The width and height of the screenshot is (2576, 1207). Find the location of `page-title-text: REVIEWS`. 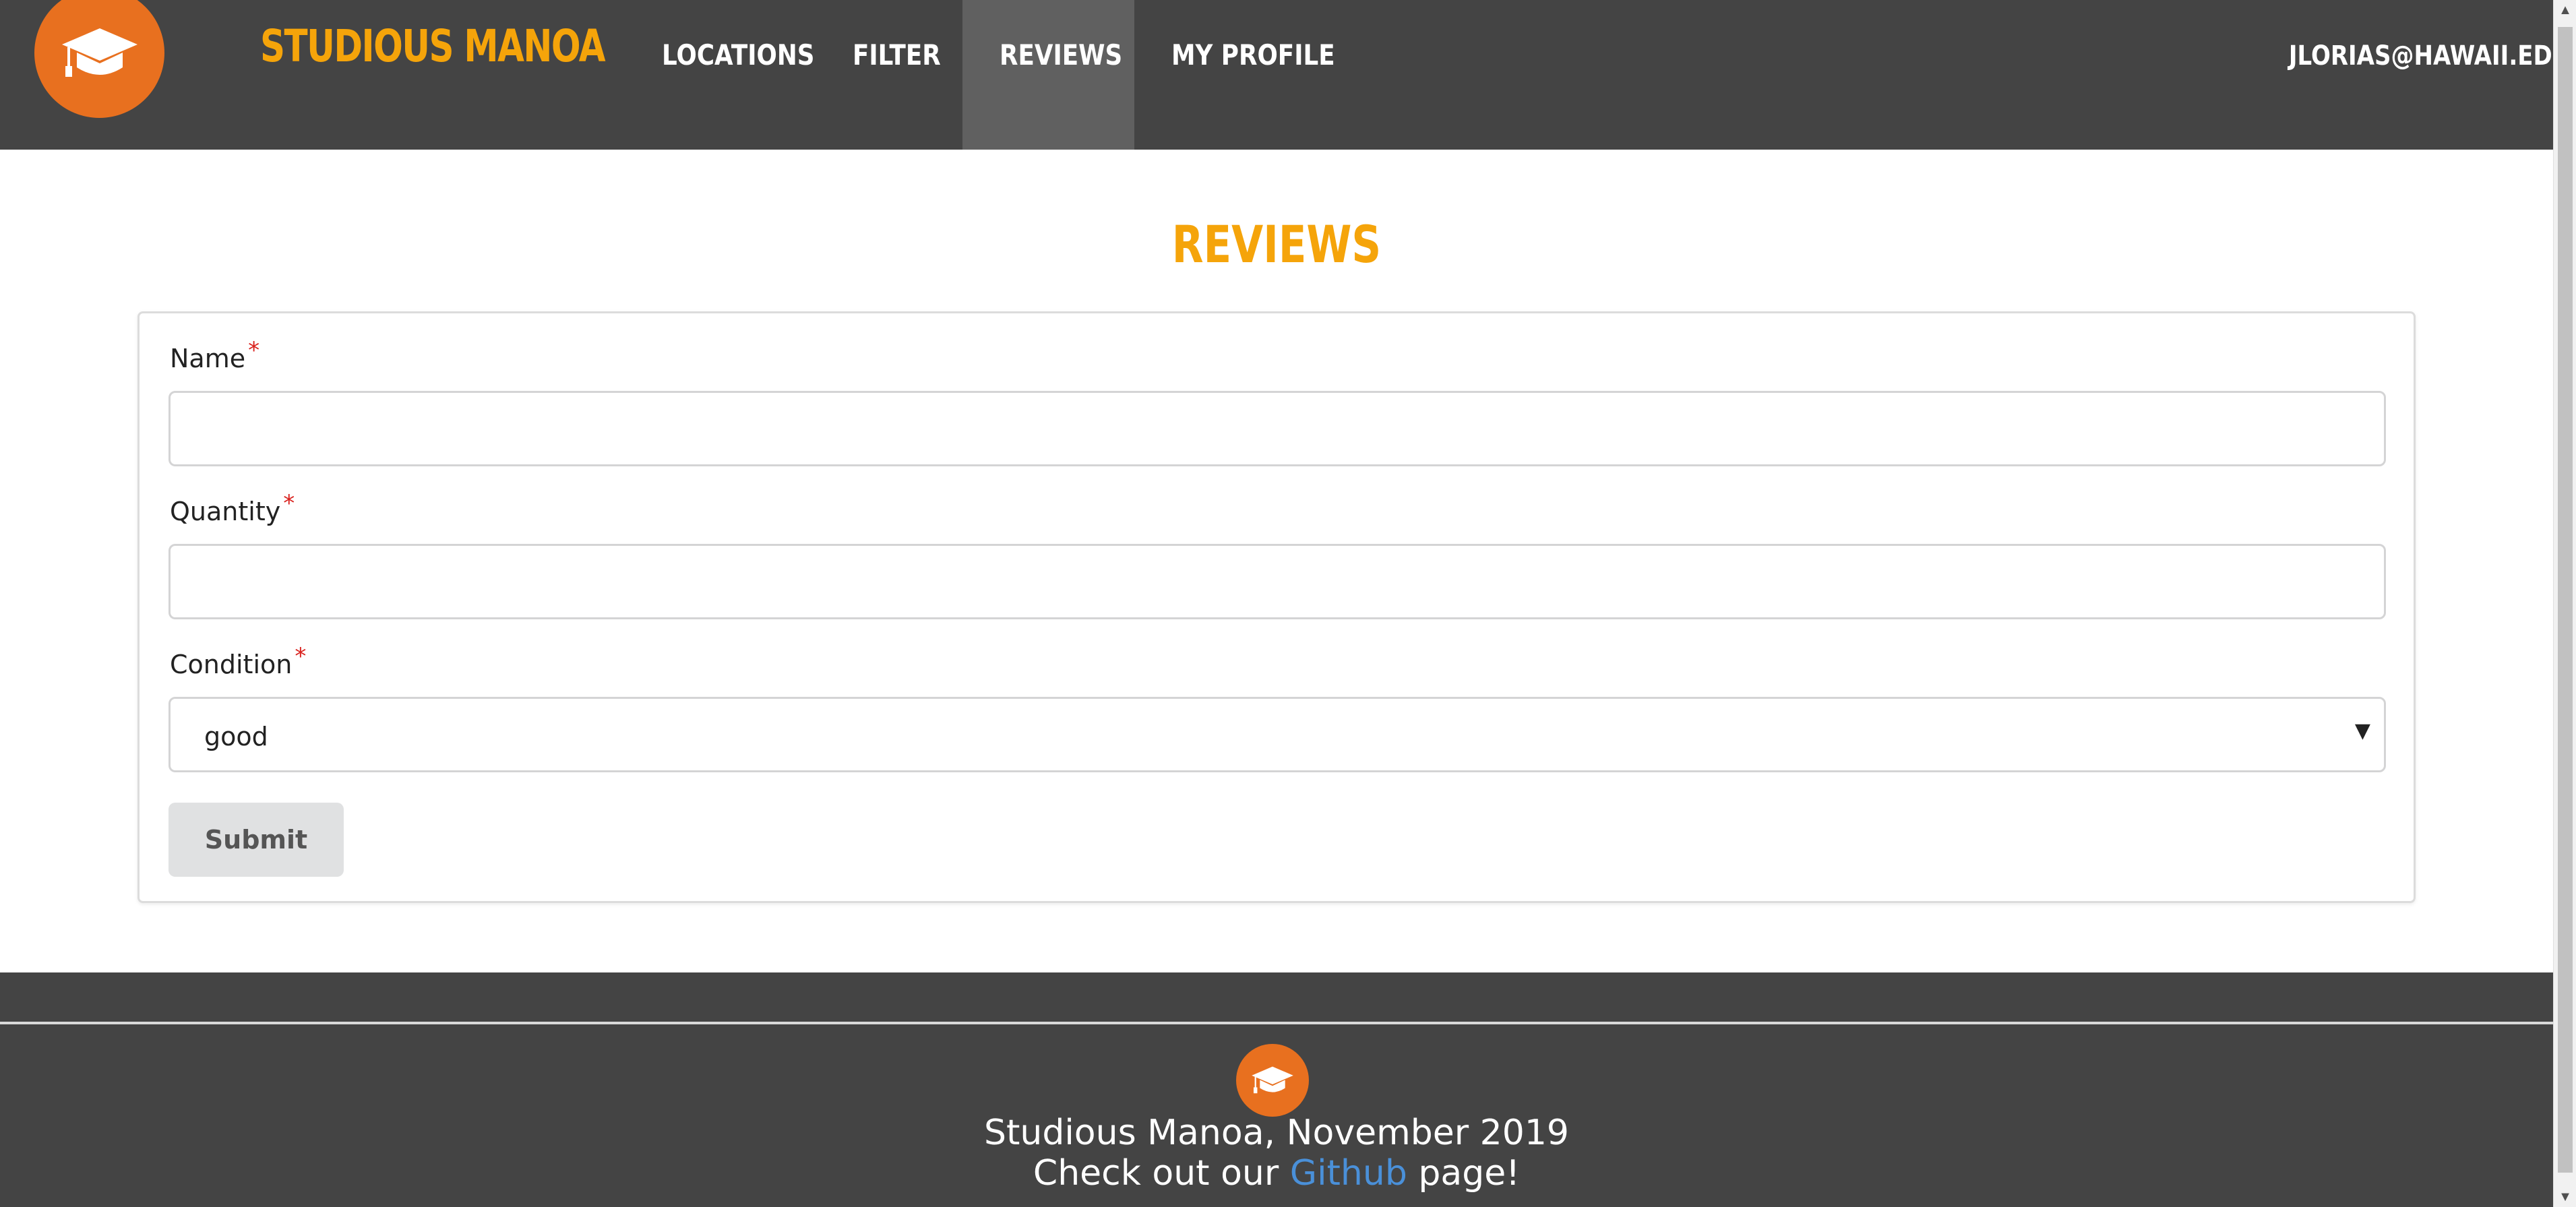

page-title-text: REVIEWS is located at coordinates (1276, 244).